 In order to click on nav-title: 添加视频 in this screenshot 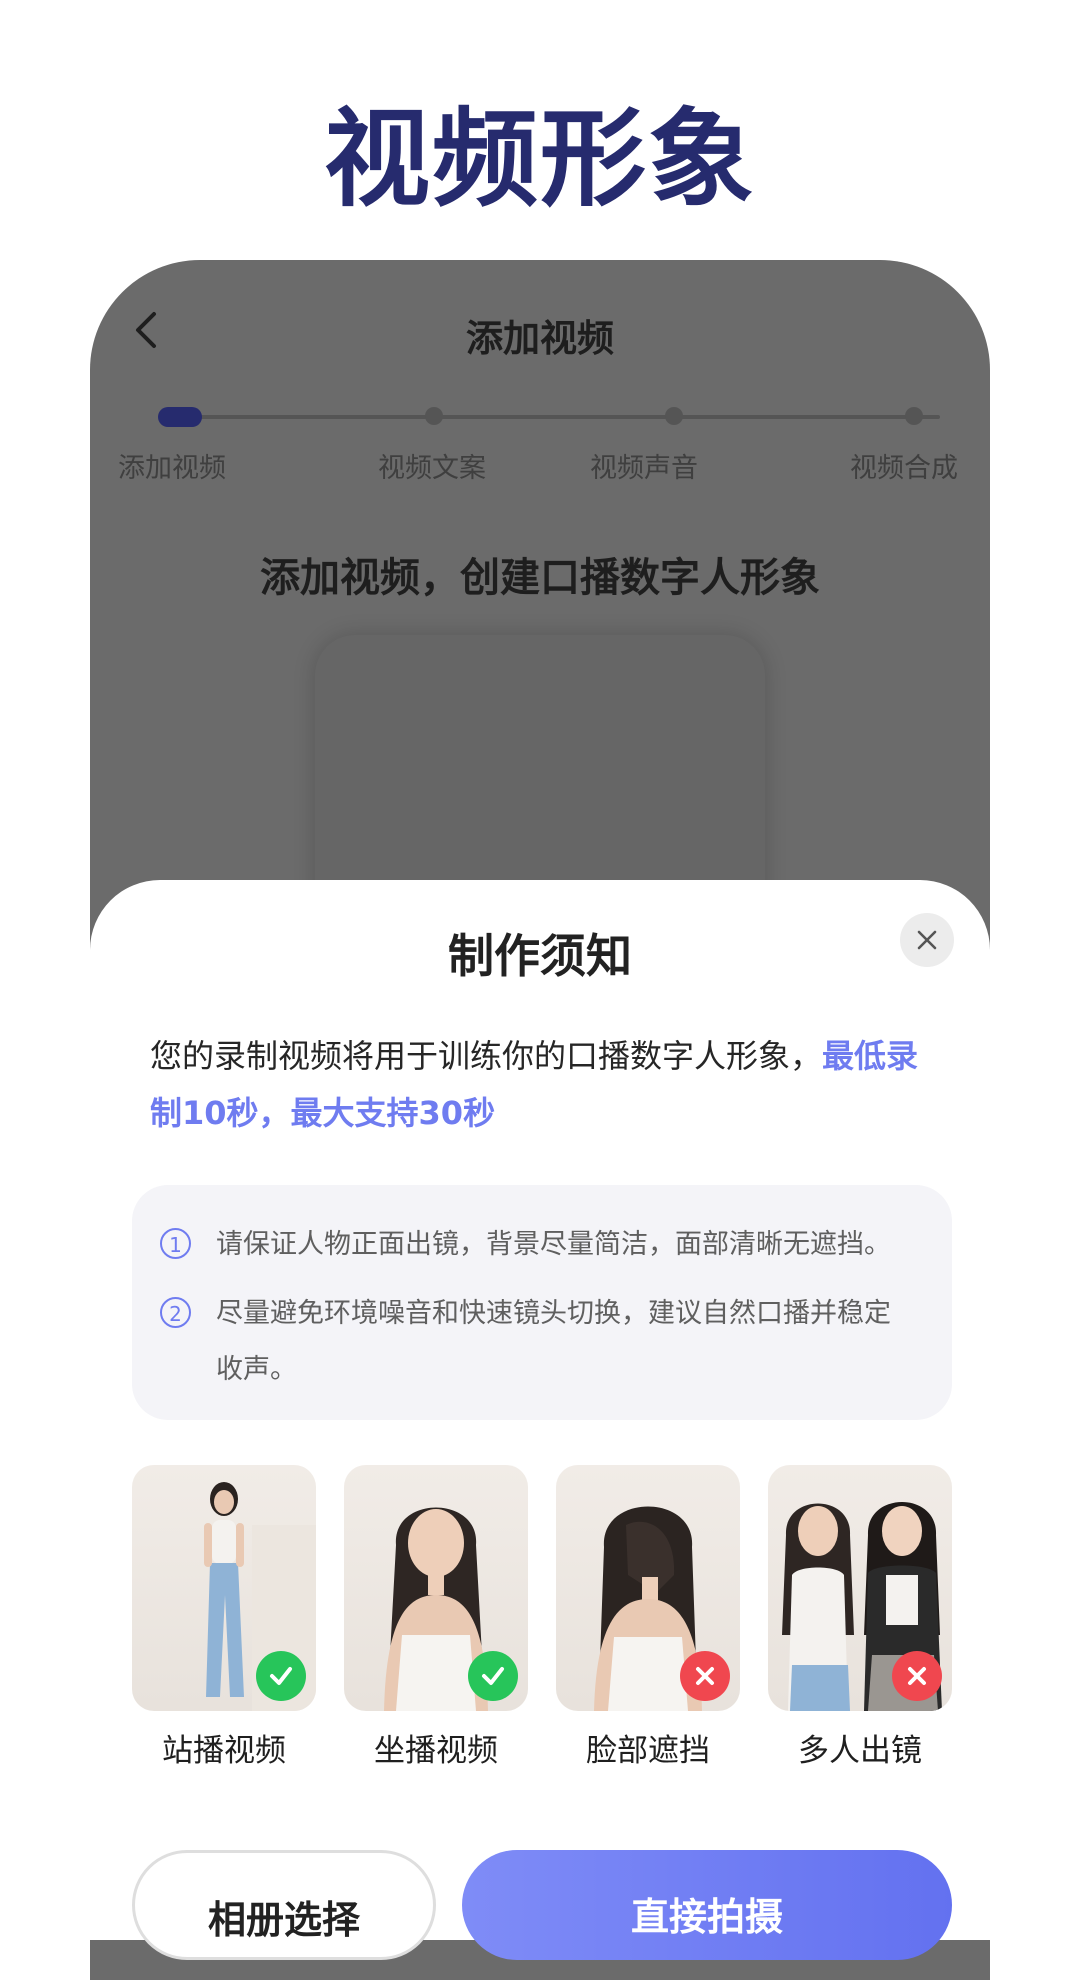, I will do `click(540, 338)`.